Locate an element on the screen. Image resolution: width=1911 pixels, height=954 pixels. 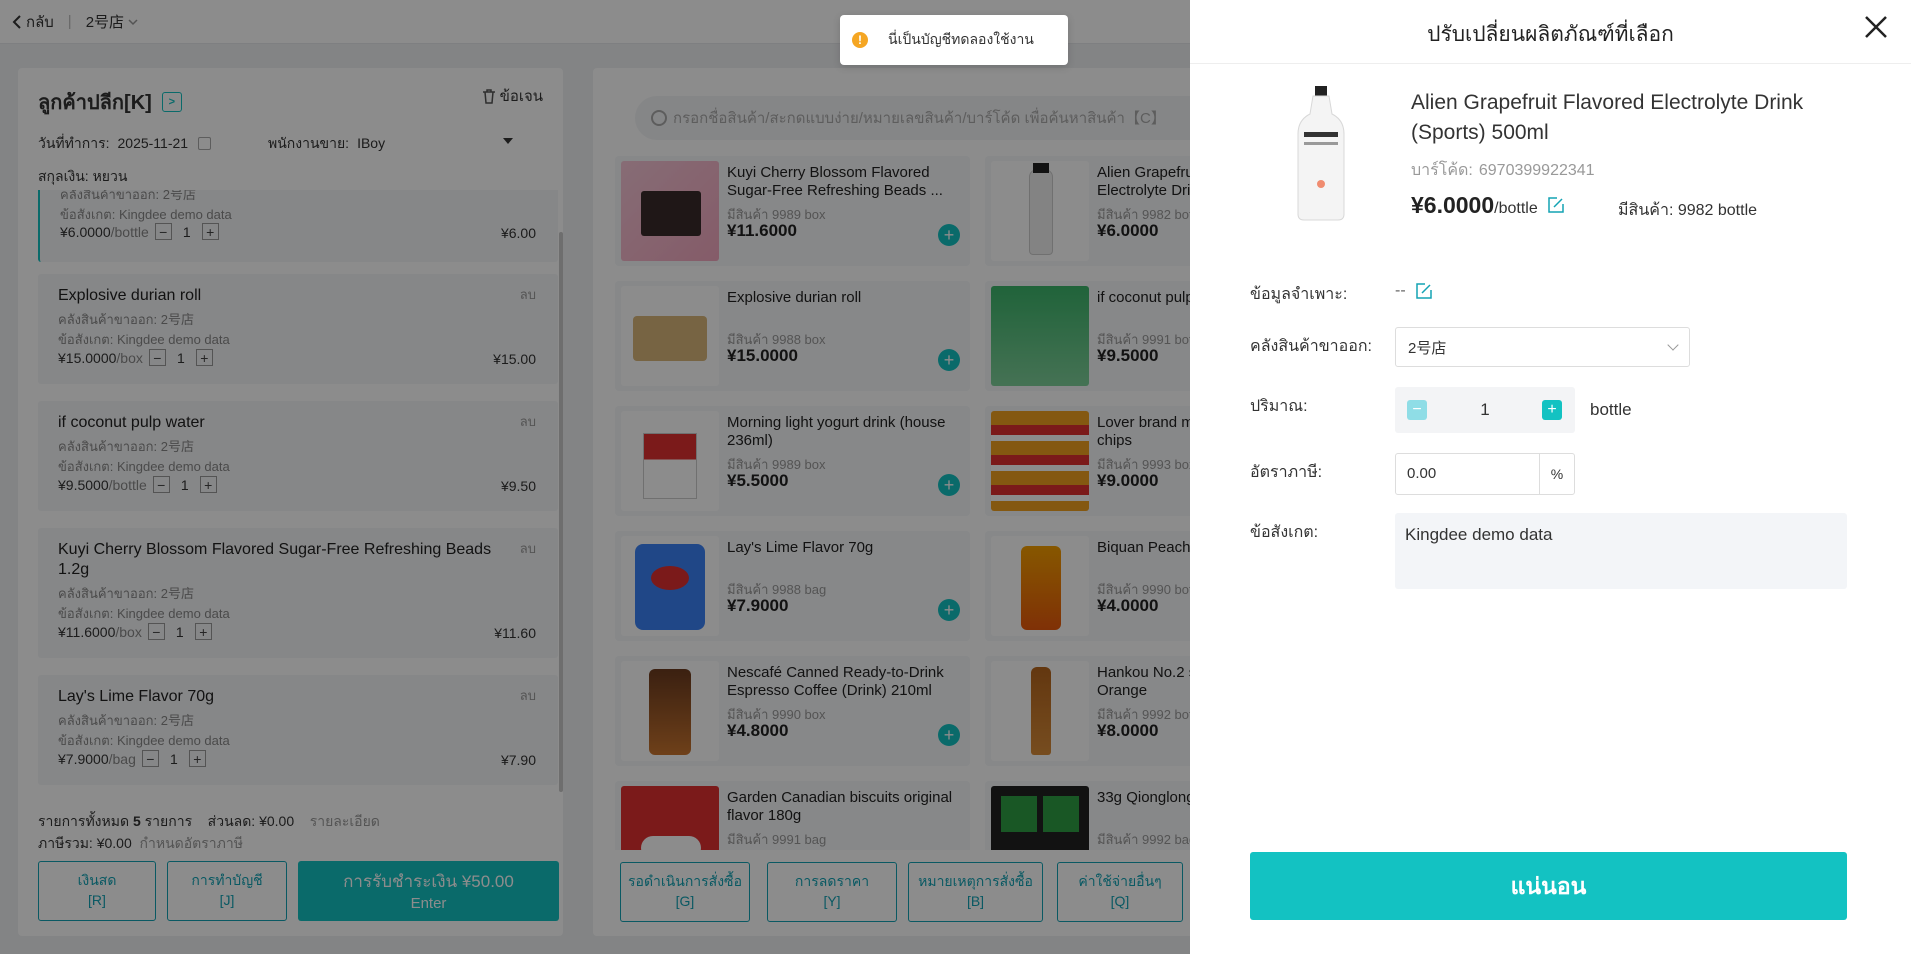
chevron-down-icon is located at coordinates (1673, 345).